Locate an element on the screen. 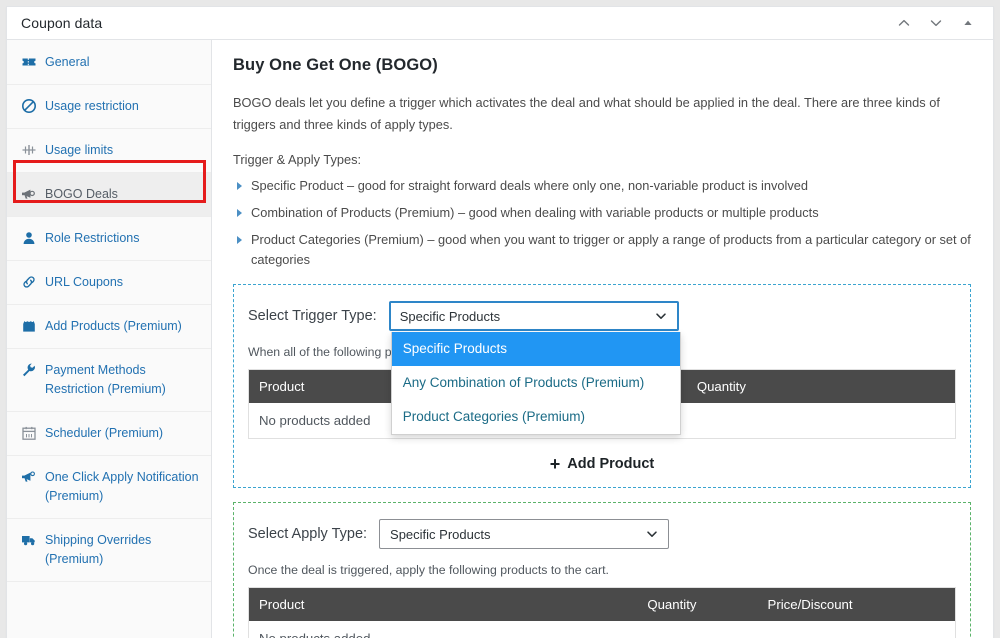  sidebar-item-usage-restriction: Usage restriction is located at coordinates (109, 107).